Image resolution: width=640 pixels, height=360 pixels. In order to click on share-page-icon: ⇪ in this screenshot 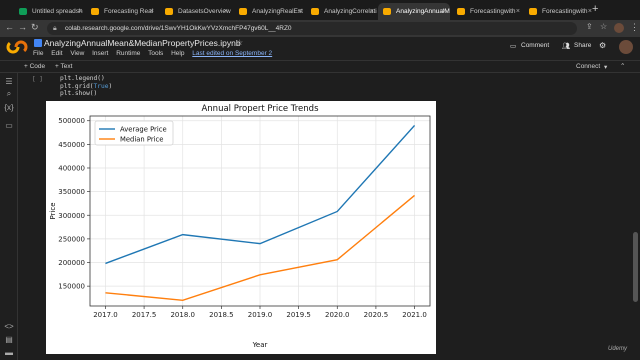, I will do `click(589, 26)`.